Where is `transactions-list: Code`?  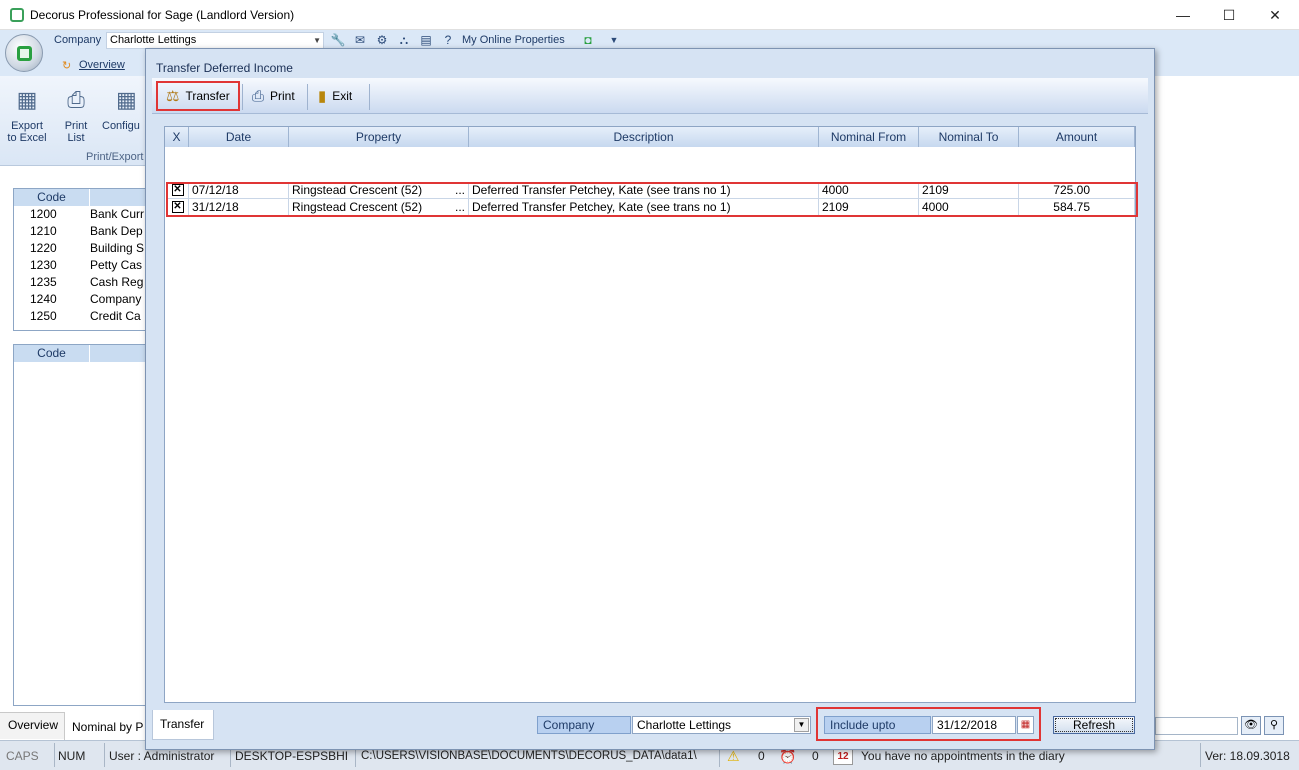 transactions-list: Code is located at coordinates (80, 525).